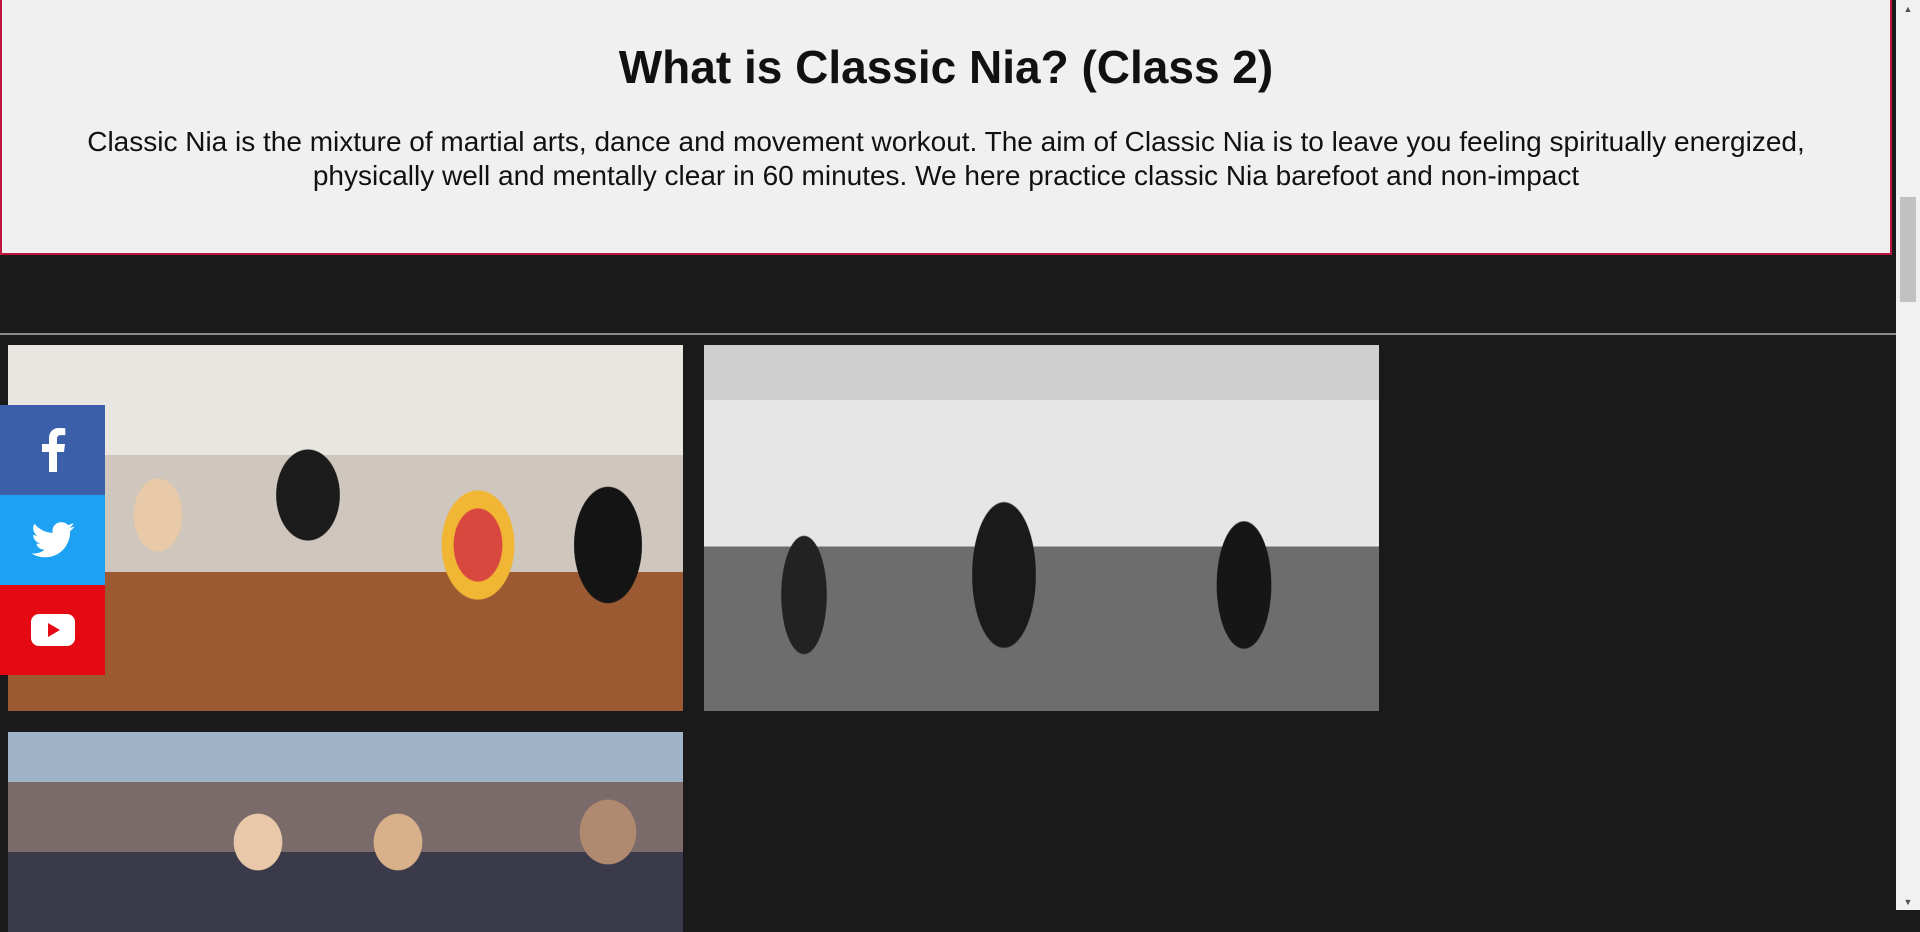 The image size is (1920, 932). What do you see at coordinates (1908, 901) in the screenshot?
I see `scroll-down-arrow-icon: ▼` at bounding box center [1908, 901].